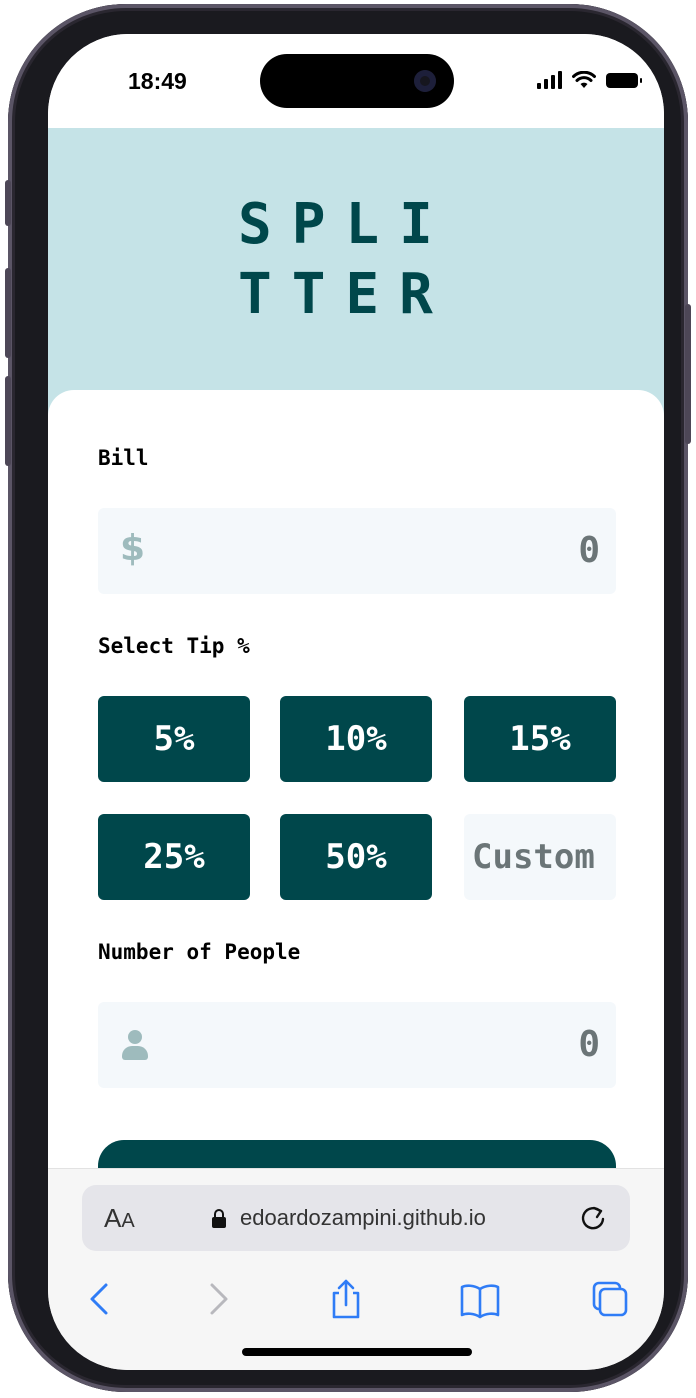  What do you see at coordinates (174, 857) in the screenshot?
I see `tip-button-25: 25%` at bounding box center [174, 857].